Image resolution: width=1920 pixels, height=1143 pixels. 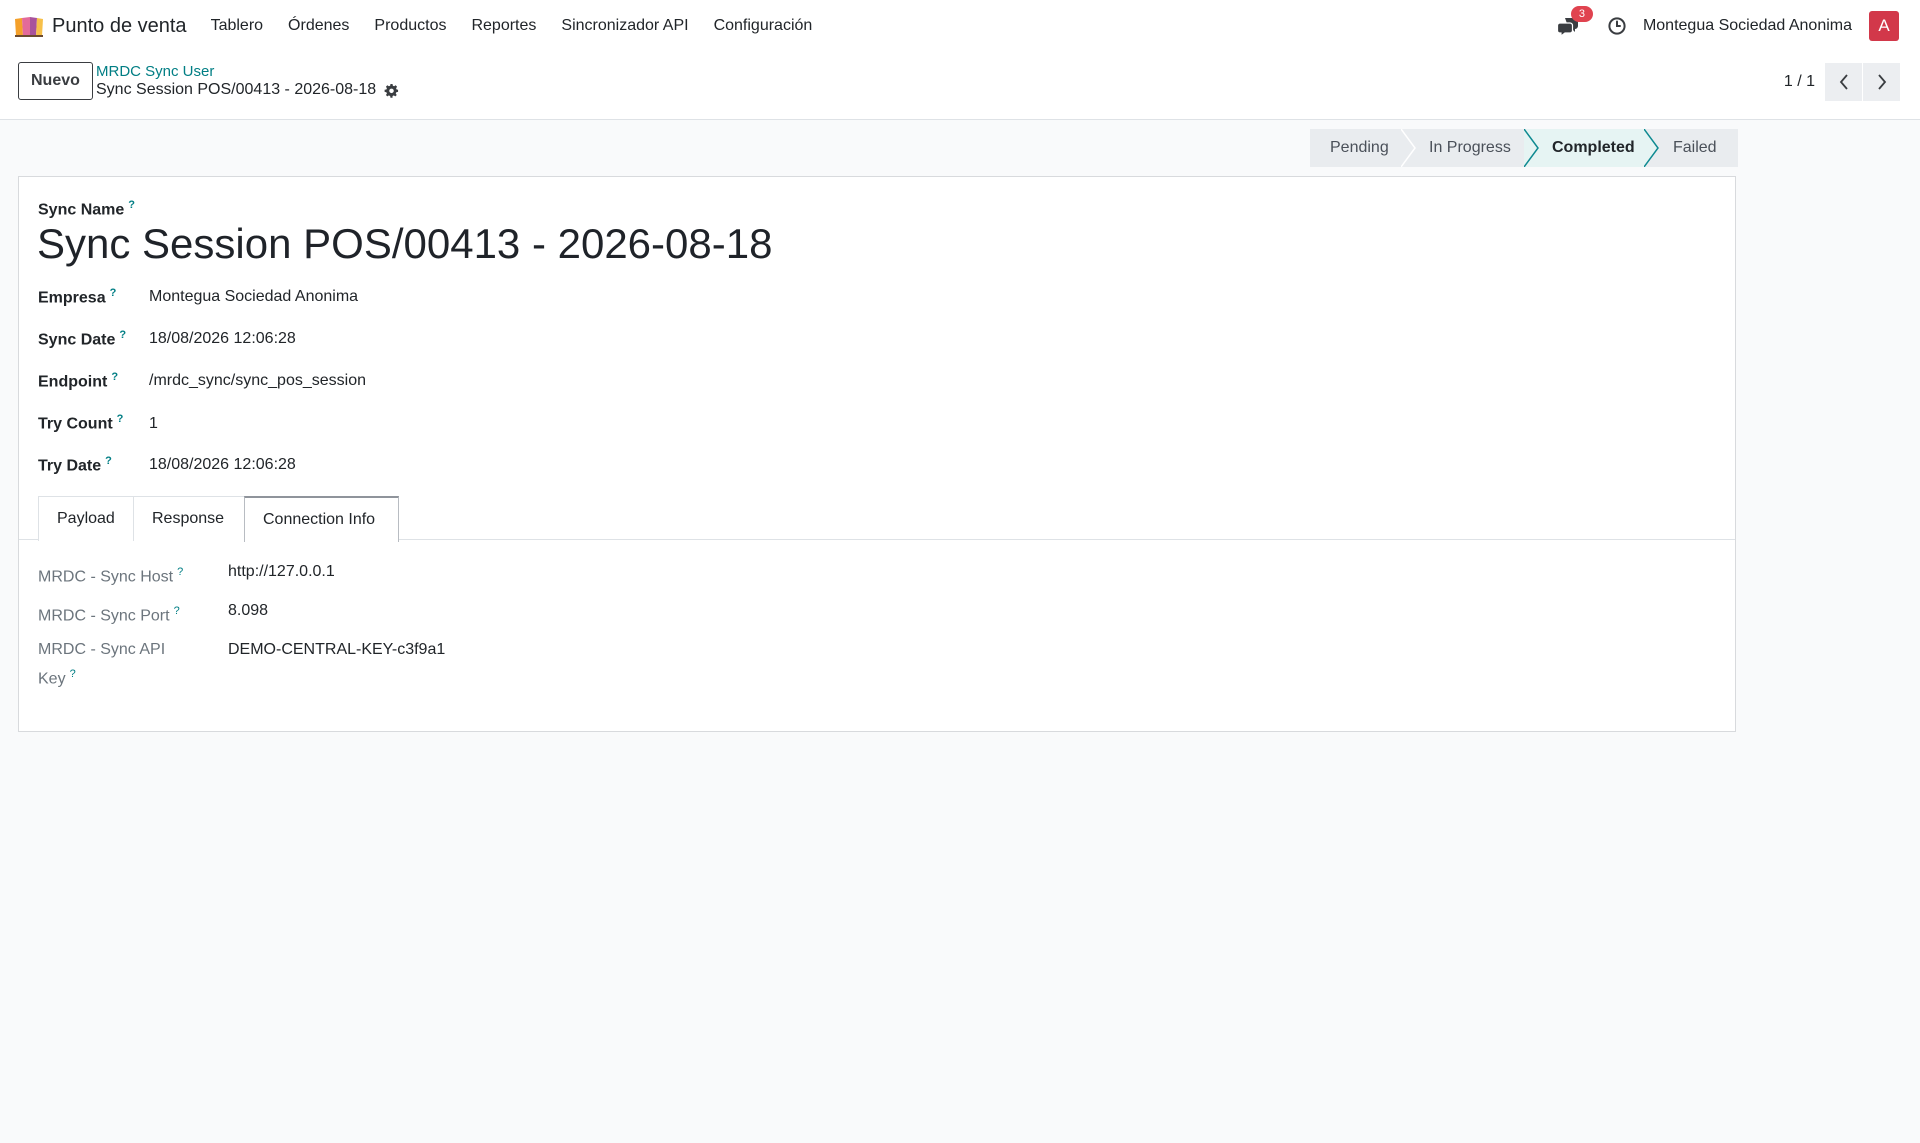 I want to click on tab-response: Response, so click(x=189, y=518).